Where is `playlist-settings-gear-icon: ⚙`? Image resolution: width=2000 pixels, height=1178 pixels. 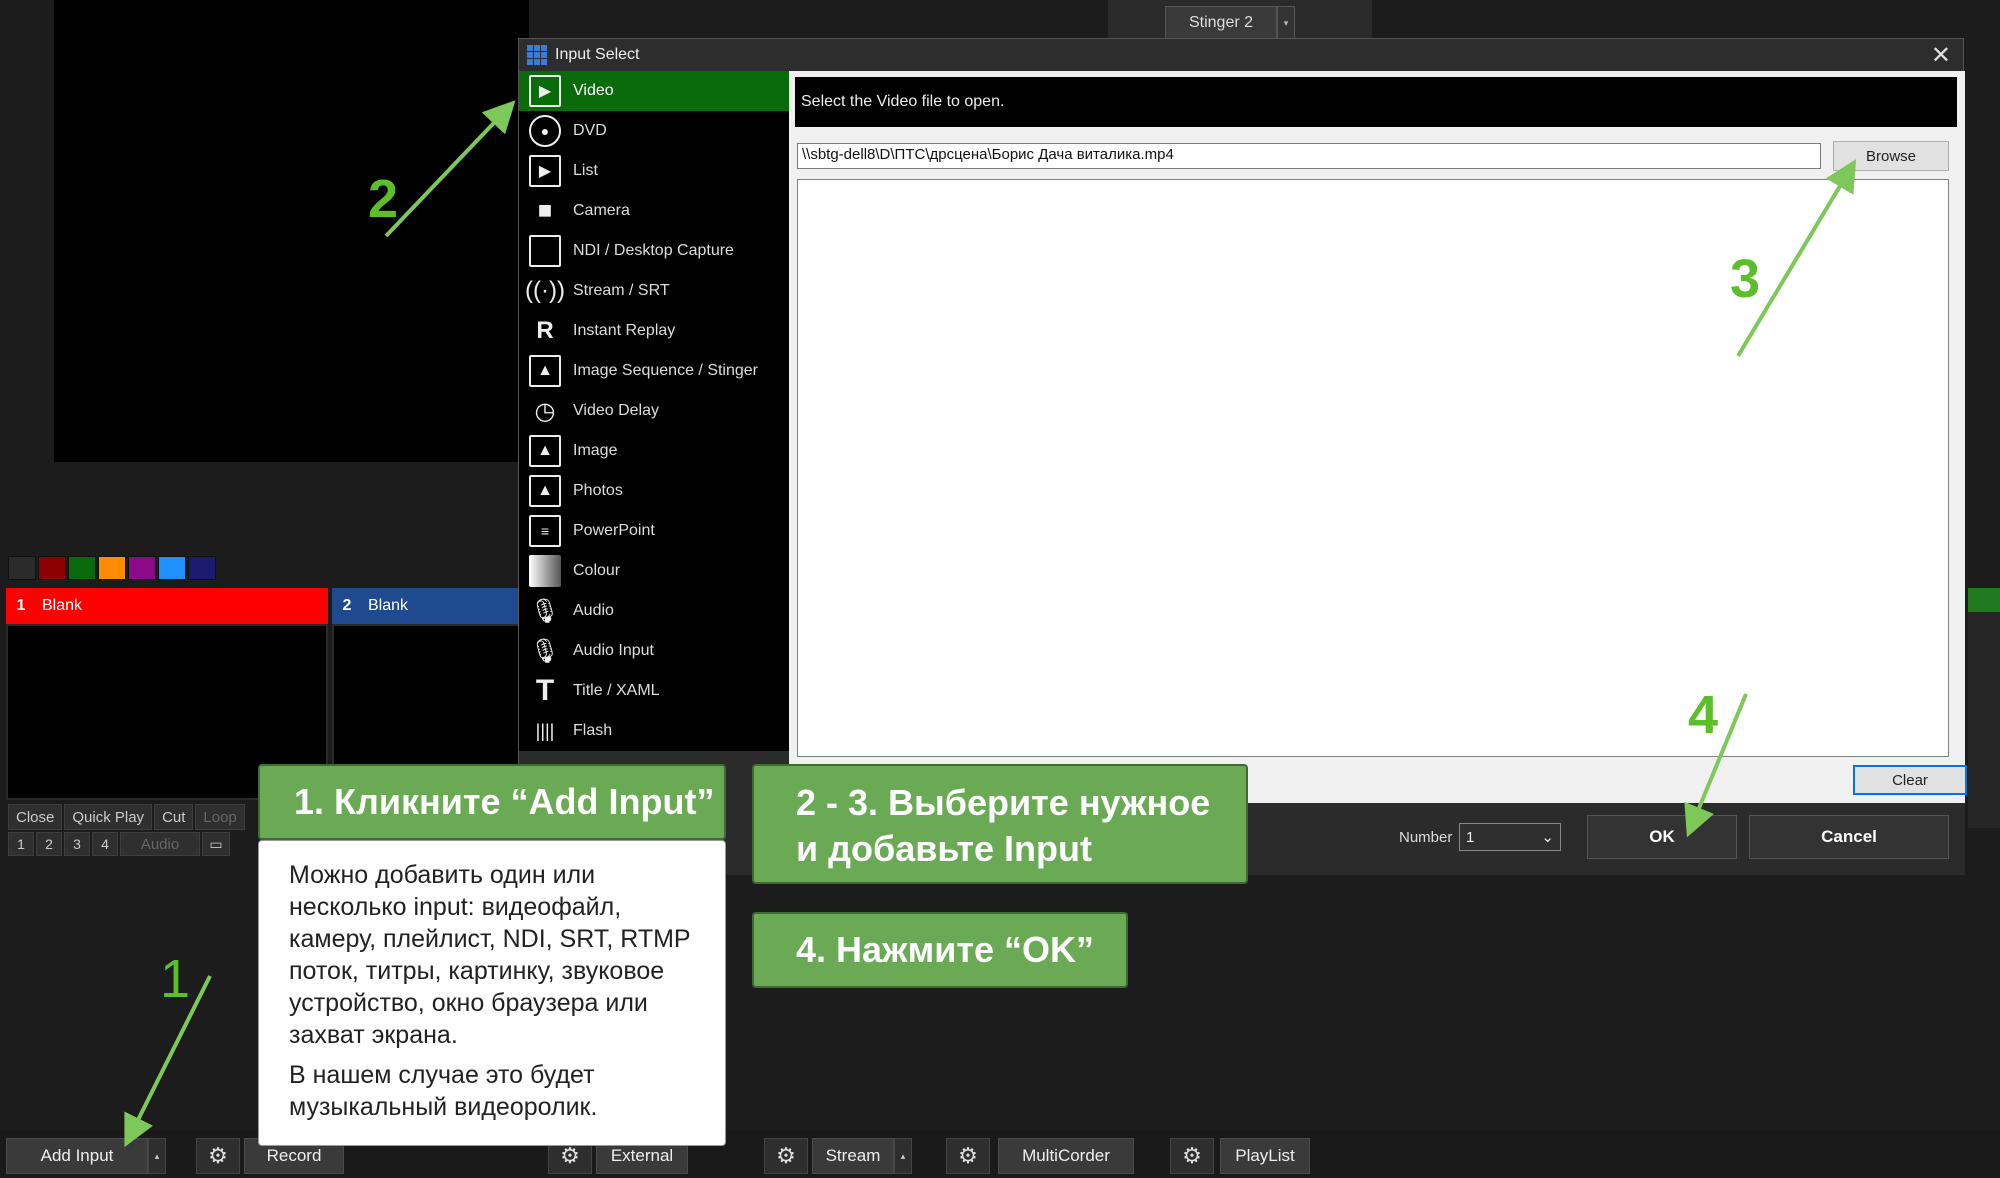
playlist-settings-gear-icon: ⚙ is located at coordinates (1192, 1156).